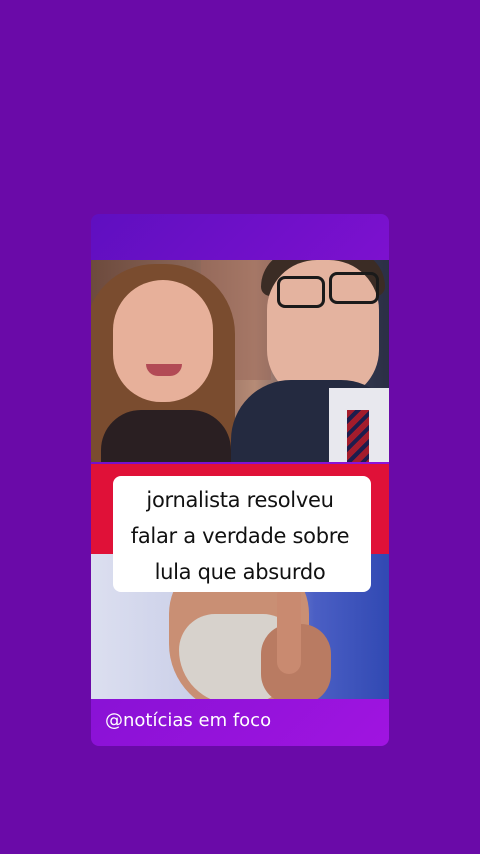 This screenshot has height=854, width=480. Describe the element at coordinates (289, 629) in the screenshot. I see `lula-finger` at that location.